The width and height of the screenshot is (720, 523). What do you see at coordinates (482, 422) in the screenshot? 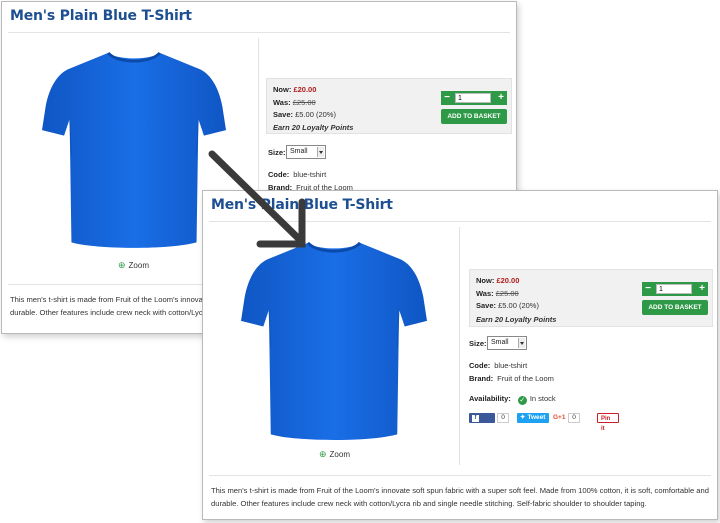
I see `facebook-like-button: fLike` at bounding box center [482, 422].